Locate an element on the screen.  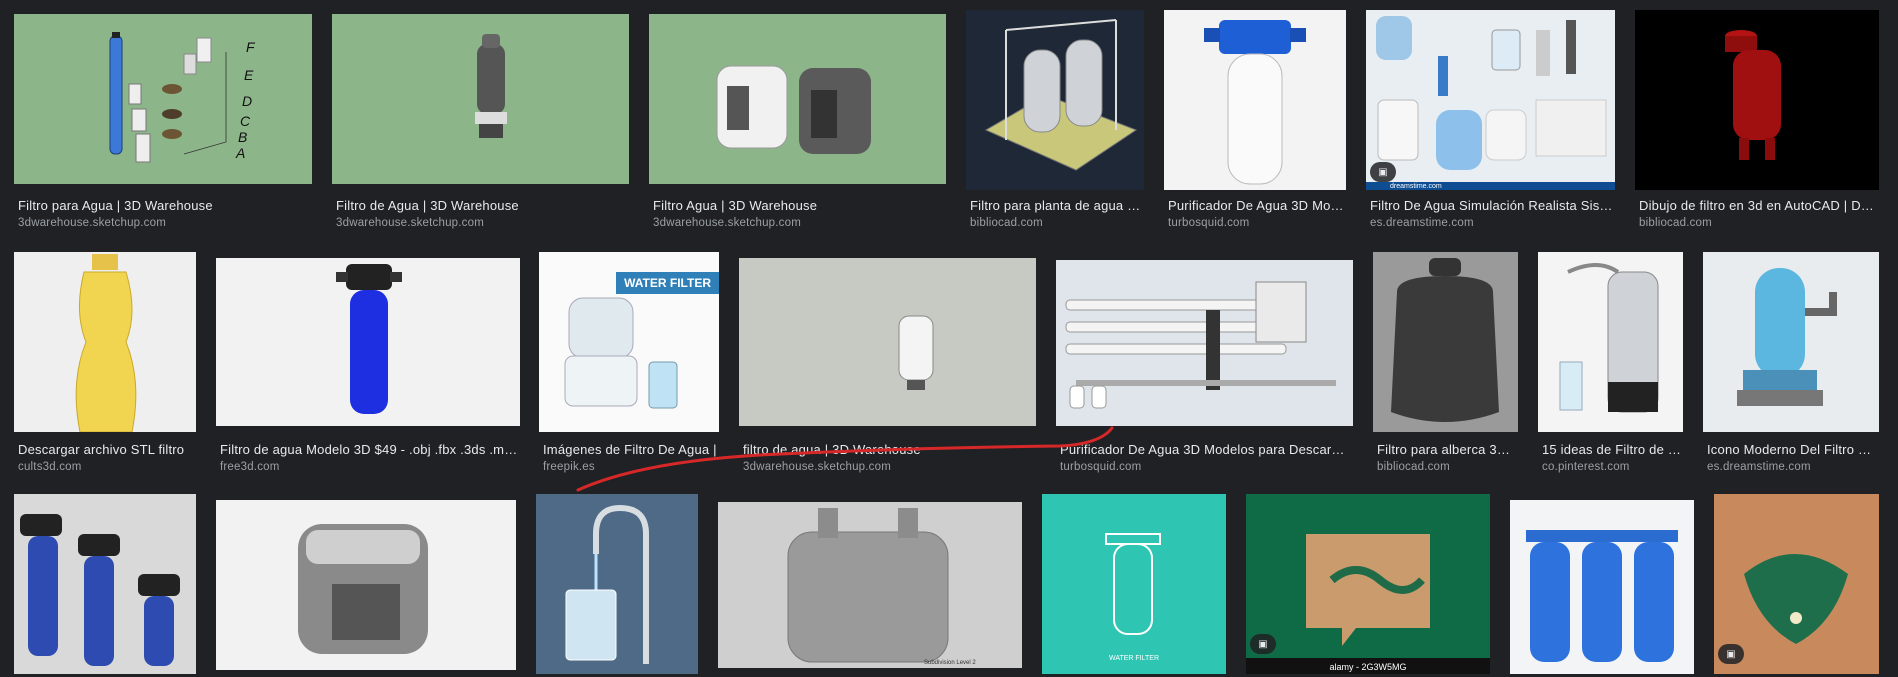
result-card: alamy - 2G3W5MG ▣ is located at coordinates (1368, 584).